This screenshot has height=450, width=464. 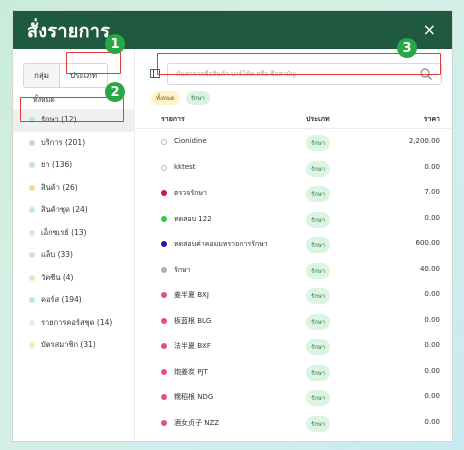 What do you see at coordinates (407, 48) in the screenshot?
I see `callout-badge-3: 3` at bounding box center [407, 48].